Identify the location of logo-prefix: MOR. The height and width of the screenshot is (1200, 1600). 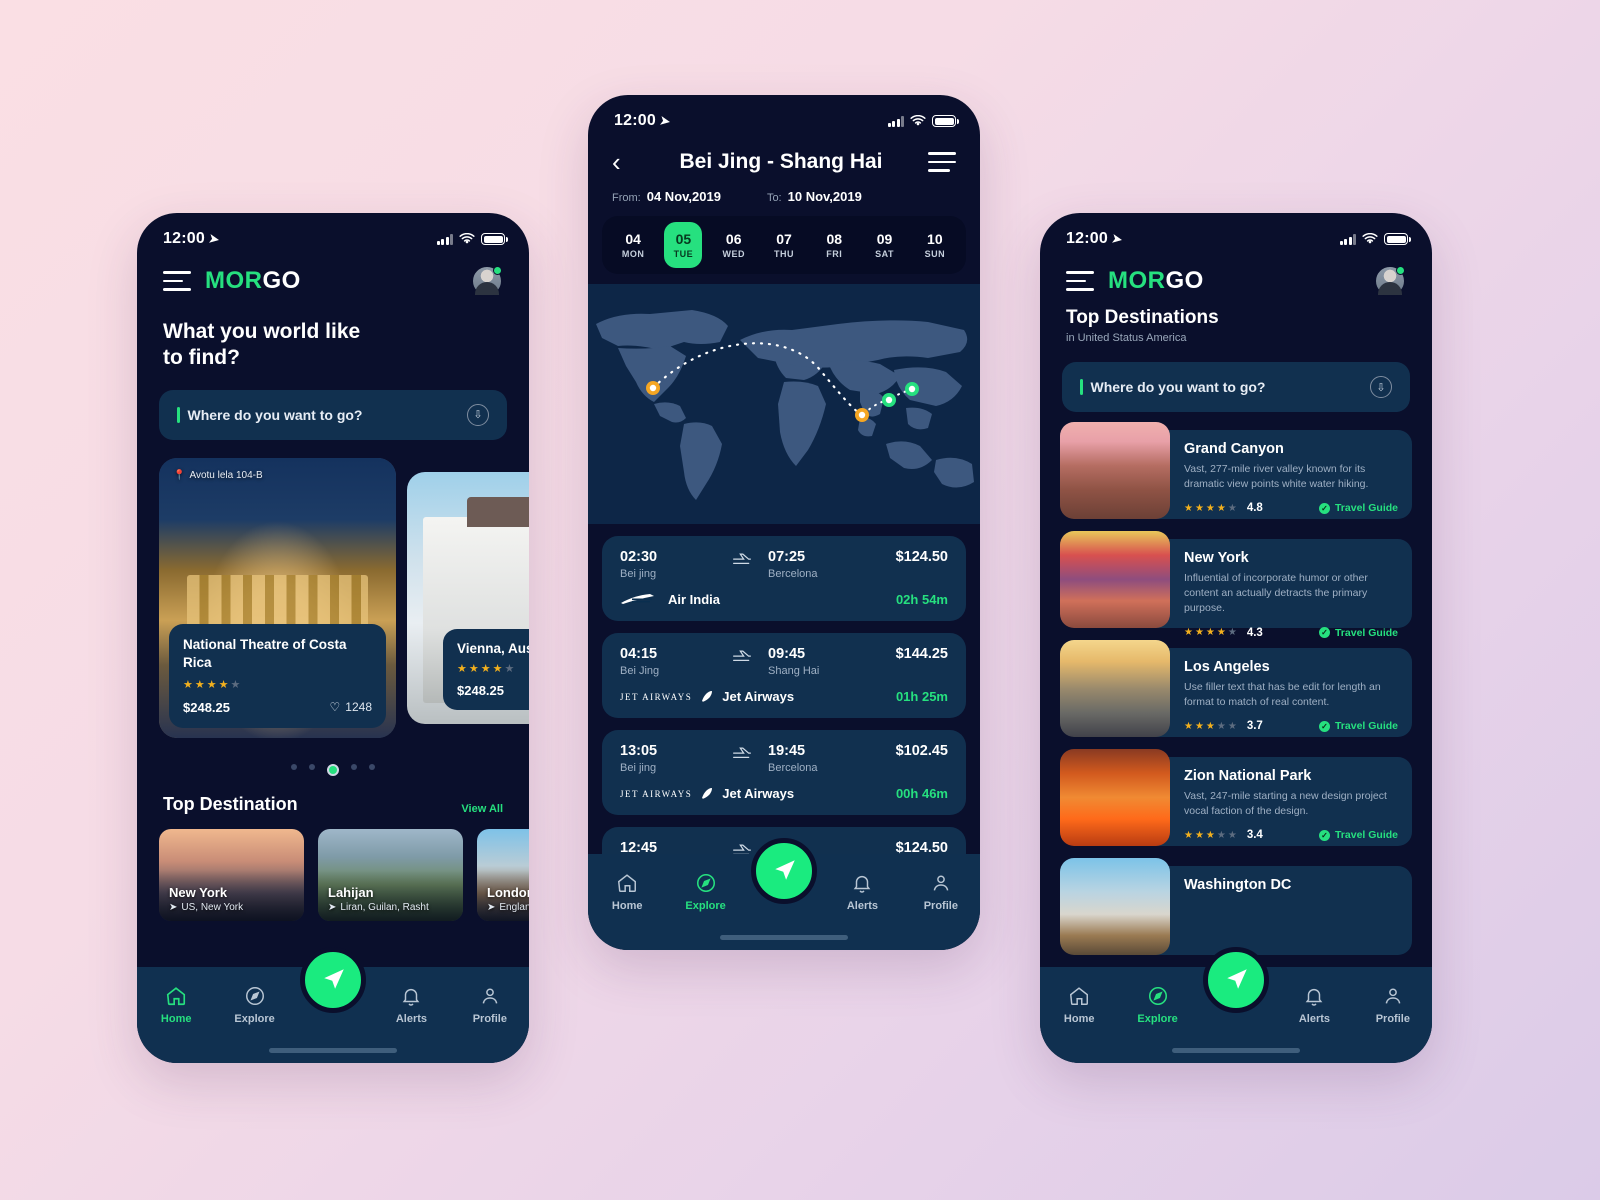
(234, 280).